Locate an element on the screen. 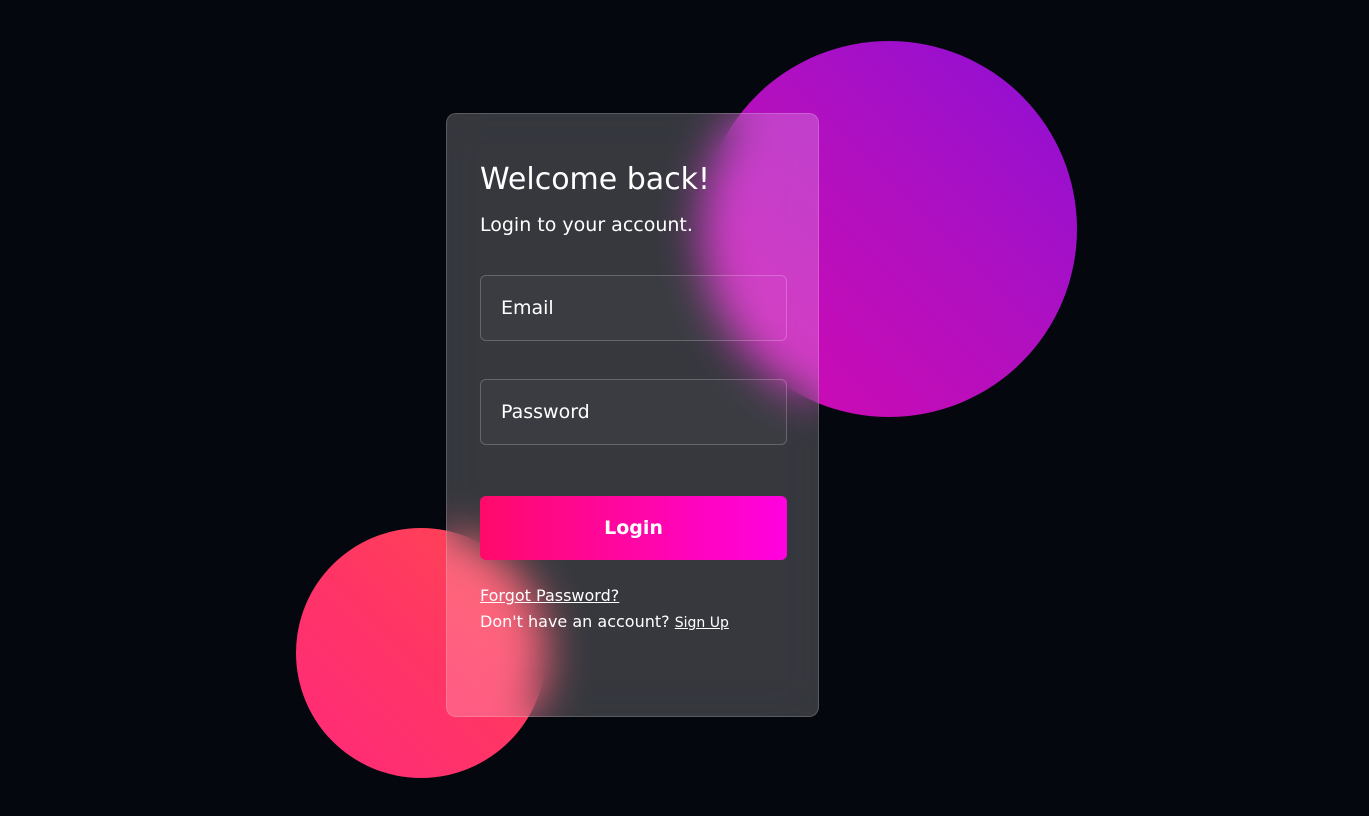 This screenshot has width=1369, height=816. password-field is located at coordinates (633, 412).